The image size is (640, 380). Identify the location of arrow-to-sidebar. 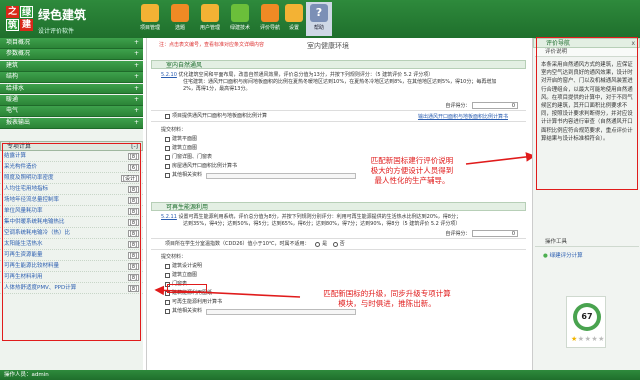
(227, 291).